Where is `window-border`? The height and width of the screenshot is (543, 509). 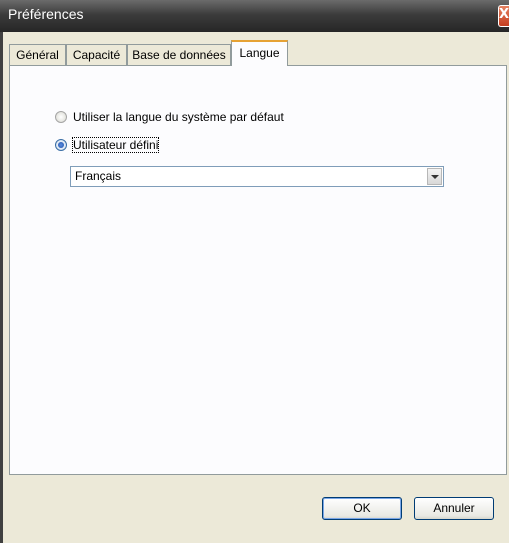
window-border is located at coordinates (1, 287).